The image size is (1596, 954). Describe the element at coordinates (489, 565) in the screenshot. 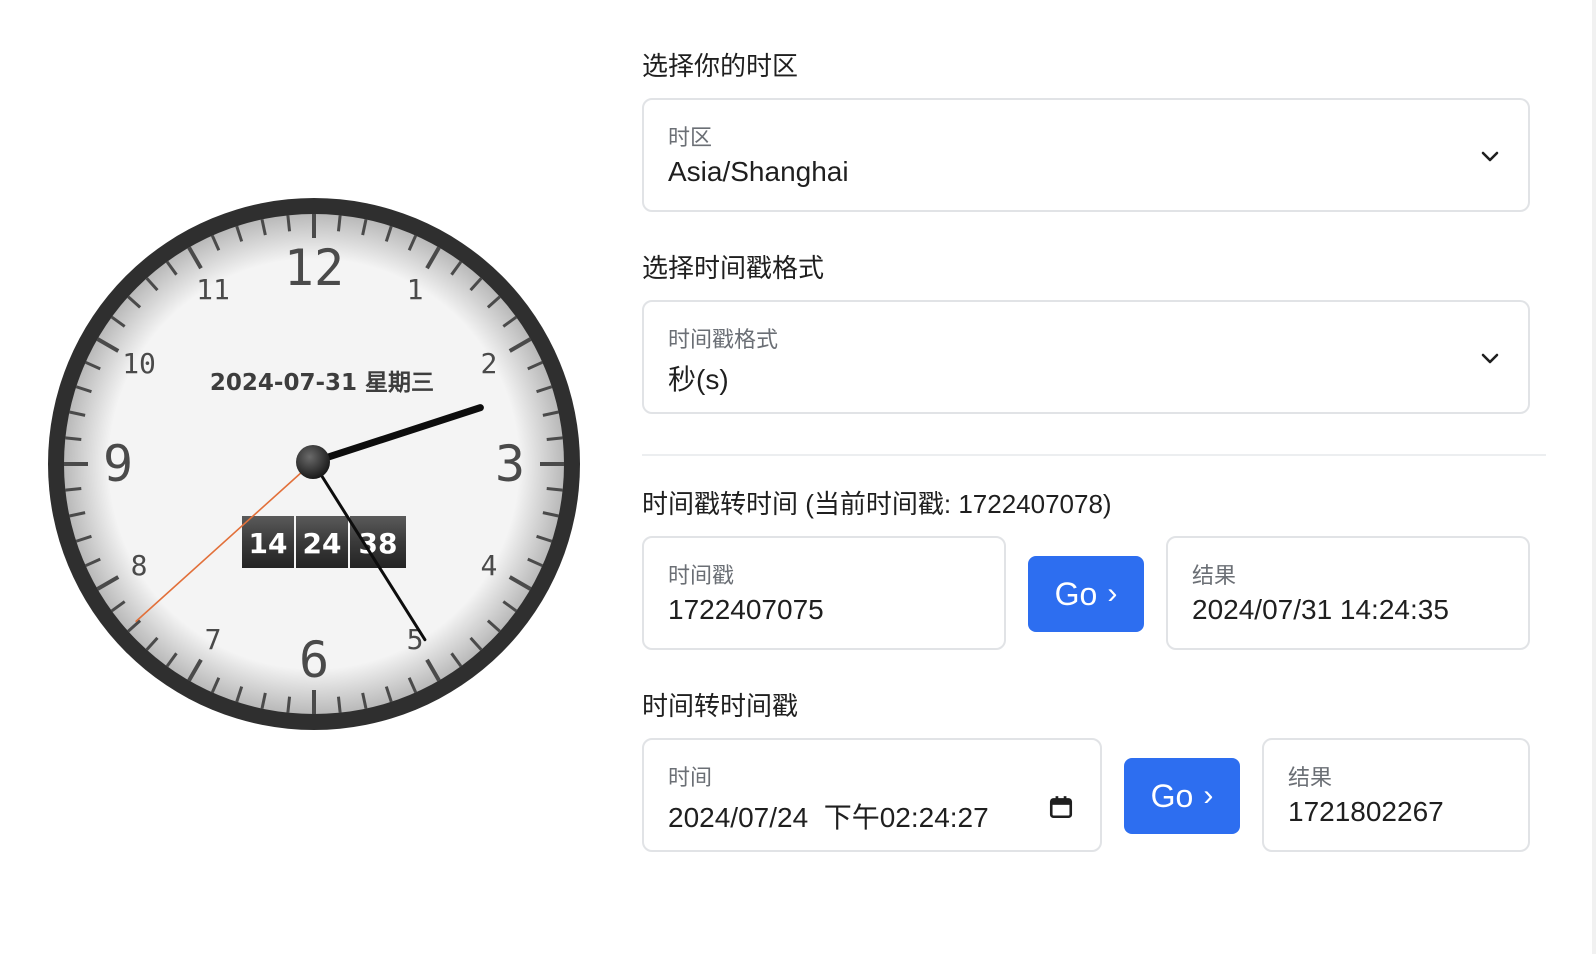

I see `clock-numeral-4: 4` at that location.